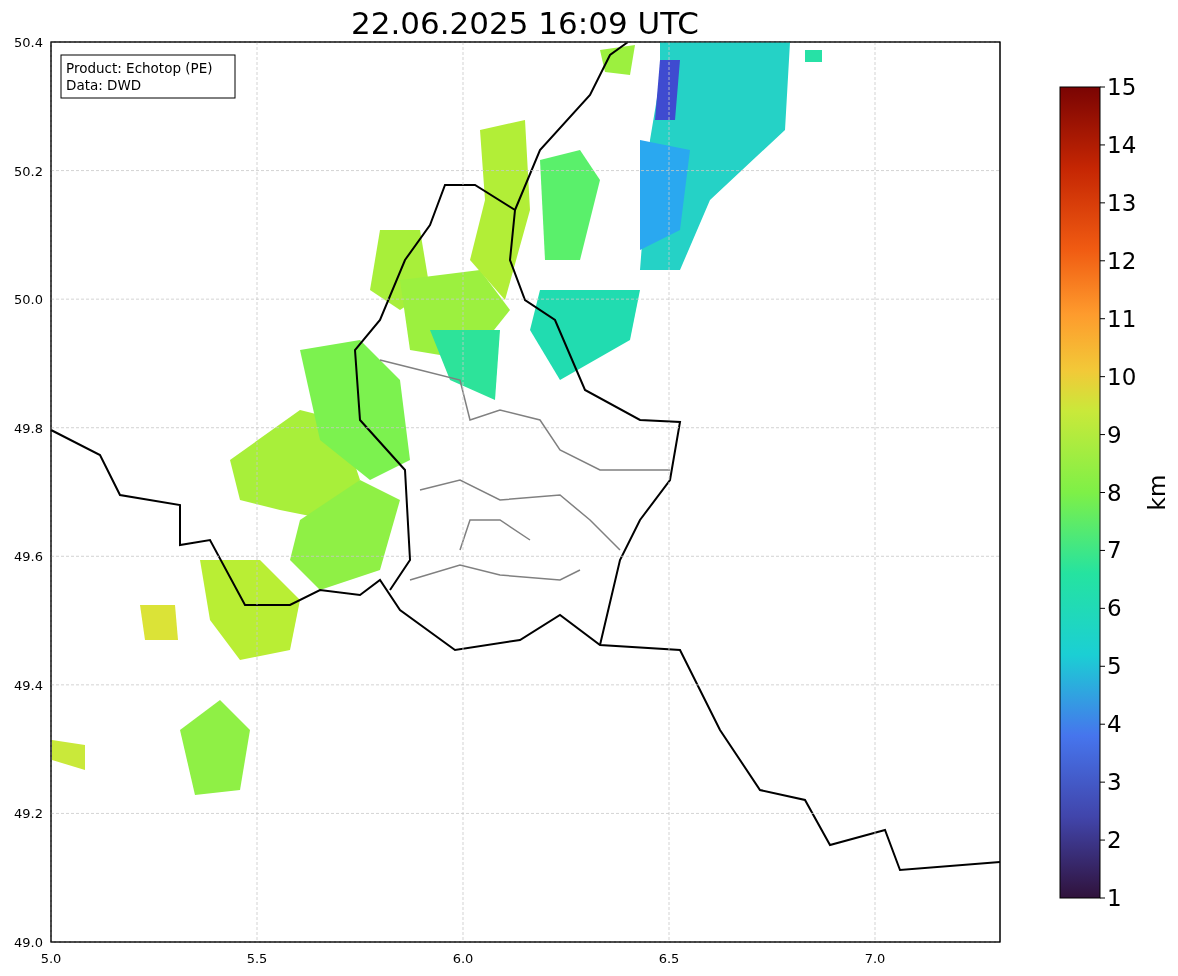  Describe the element at coordinates (28, 814) in the screenshot. I see `y-tick-label: 49.2` at that location.